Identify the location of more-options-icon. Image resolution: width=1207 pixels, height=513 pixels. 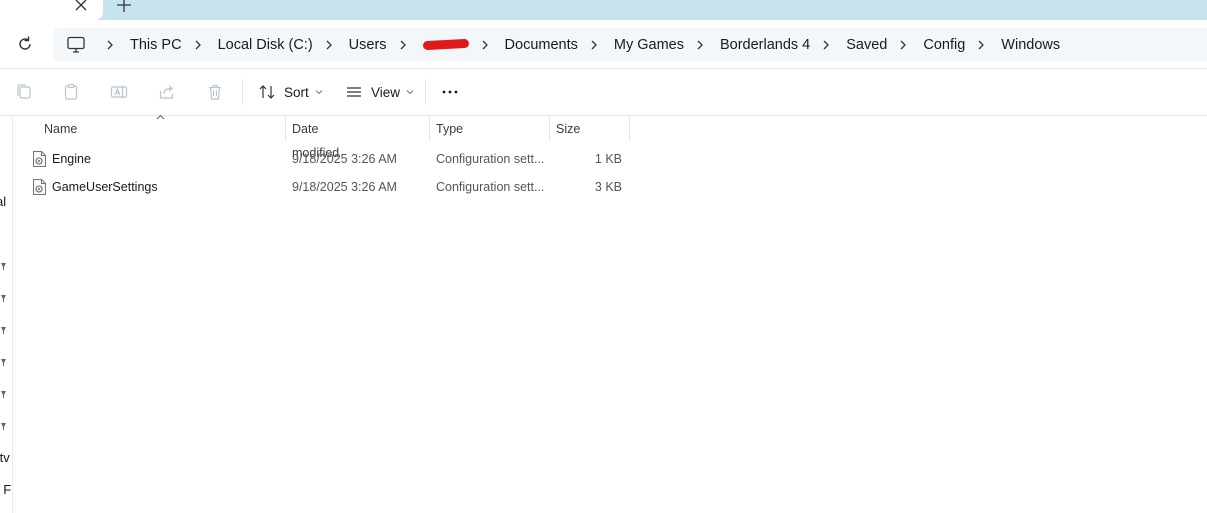
(450, 92).